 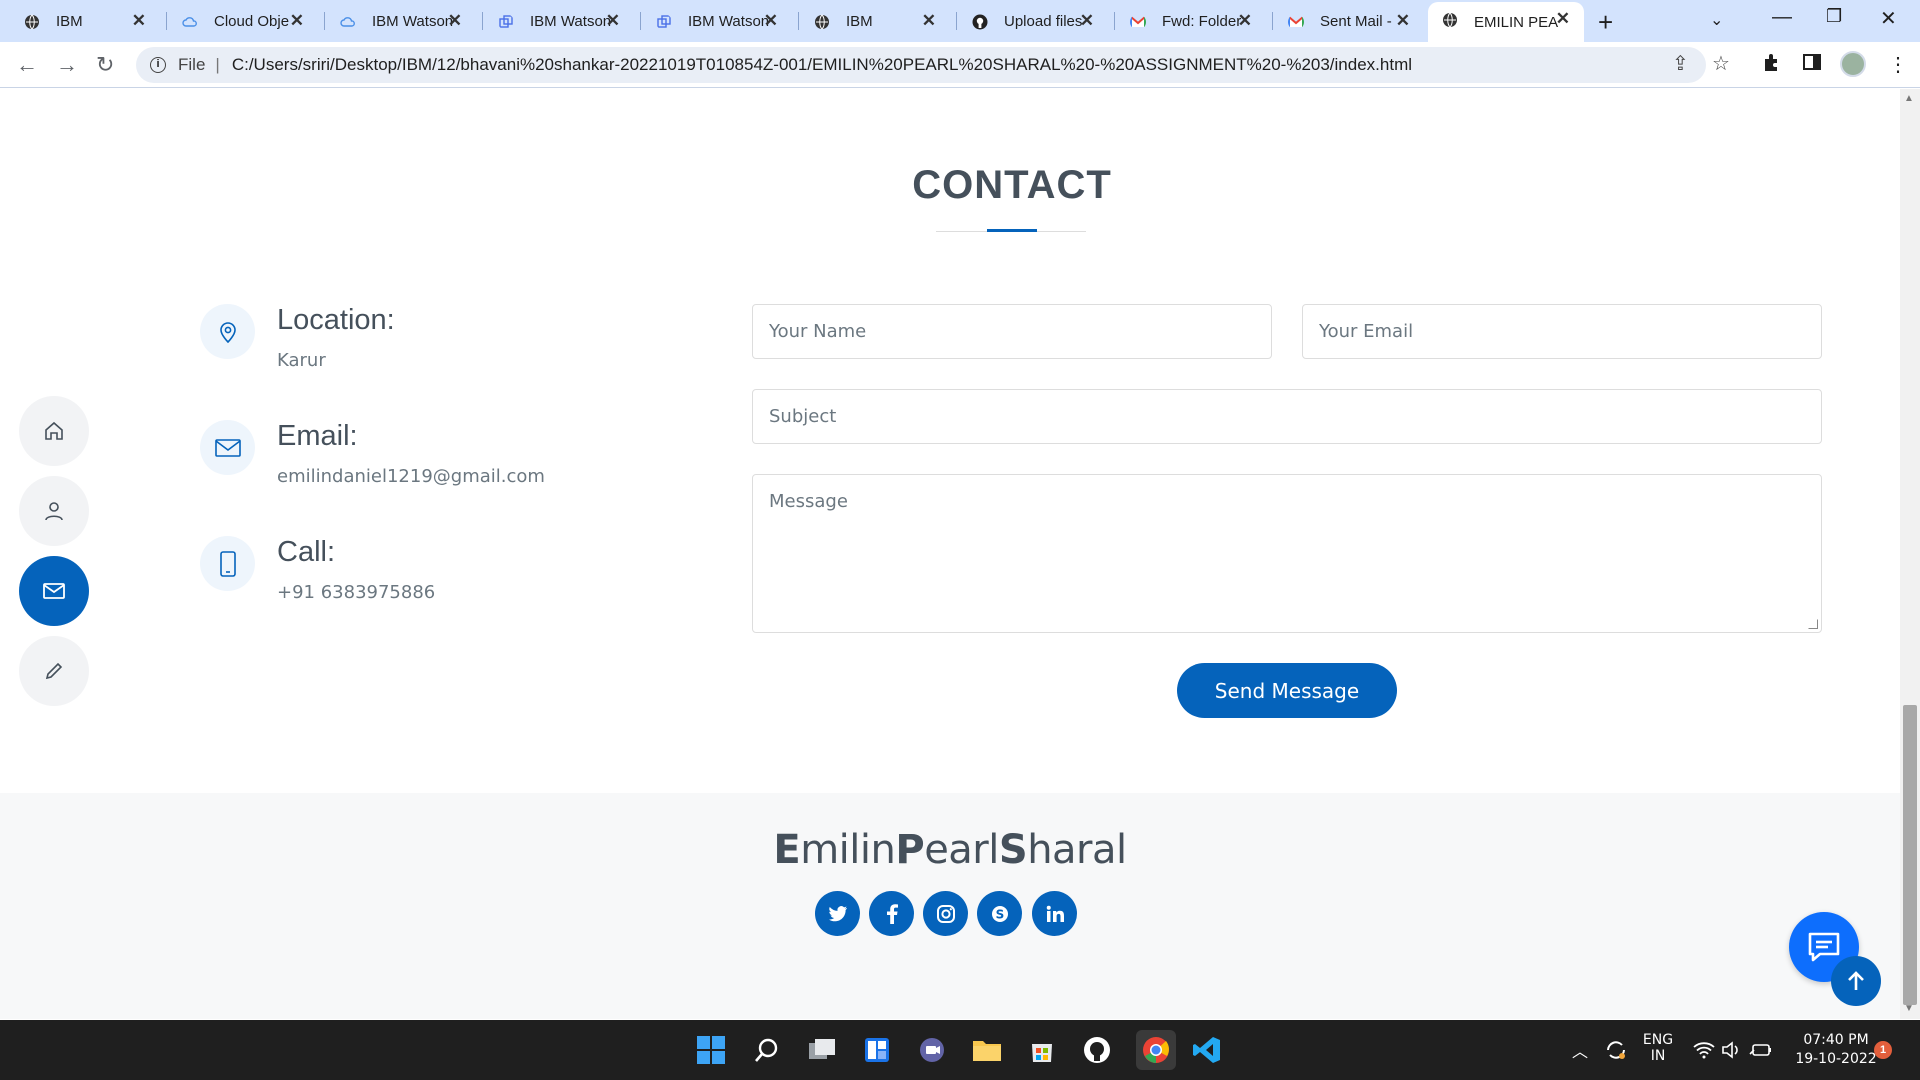 What do you see at coordinates (306, 552) in the screenshot?
I see `call-label: Call:` at bounding box center [306, 552].